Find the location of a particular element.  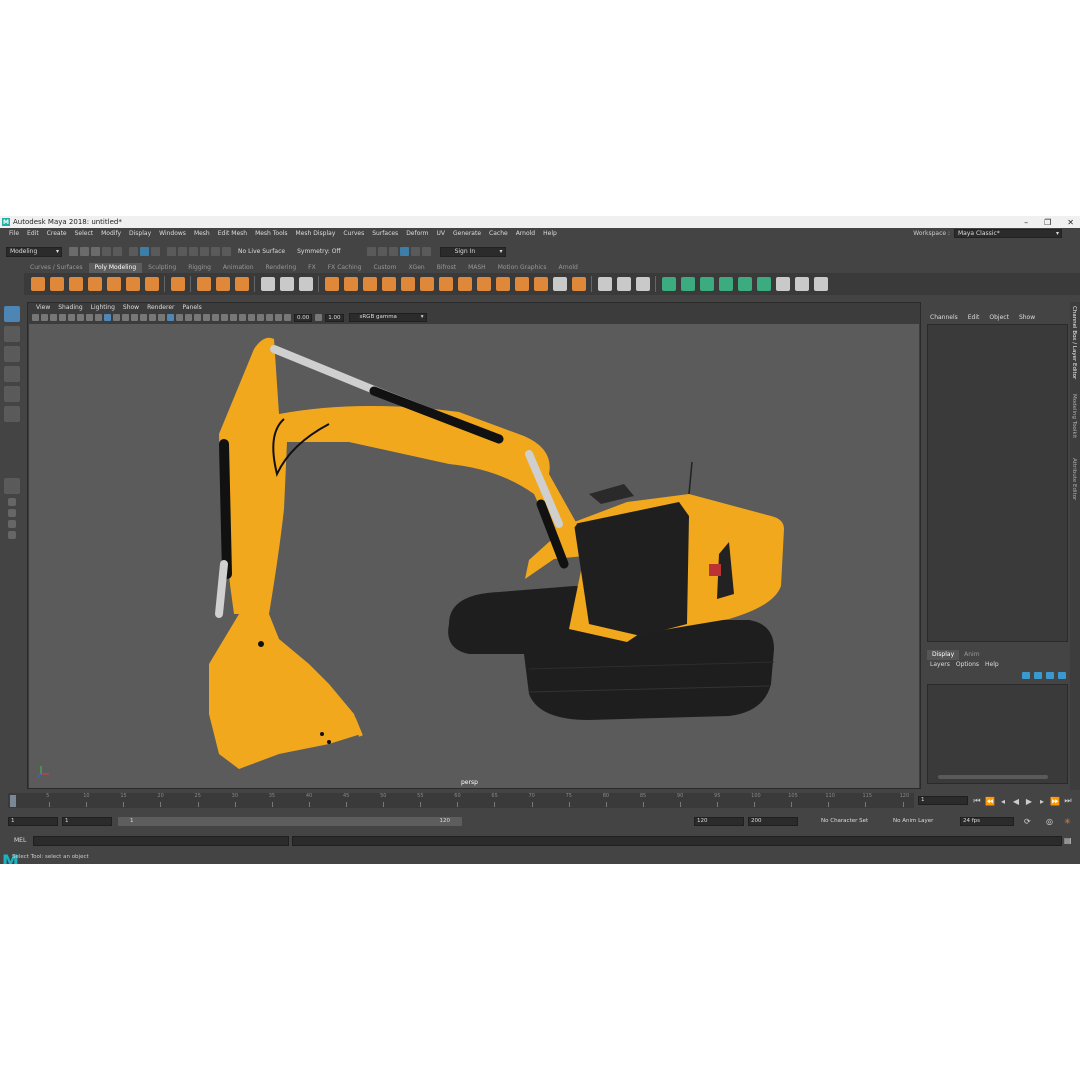

script-editor-icon: ▤ is located at coordinates (1068, 840).